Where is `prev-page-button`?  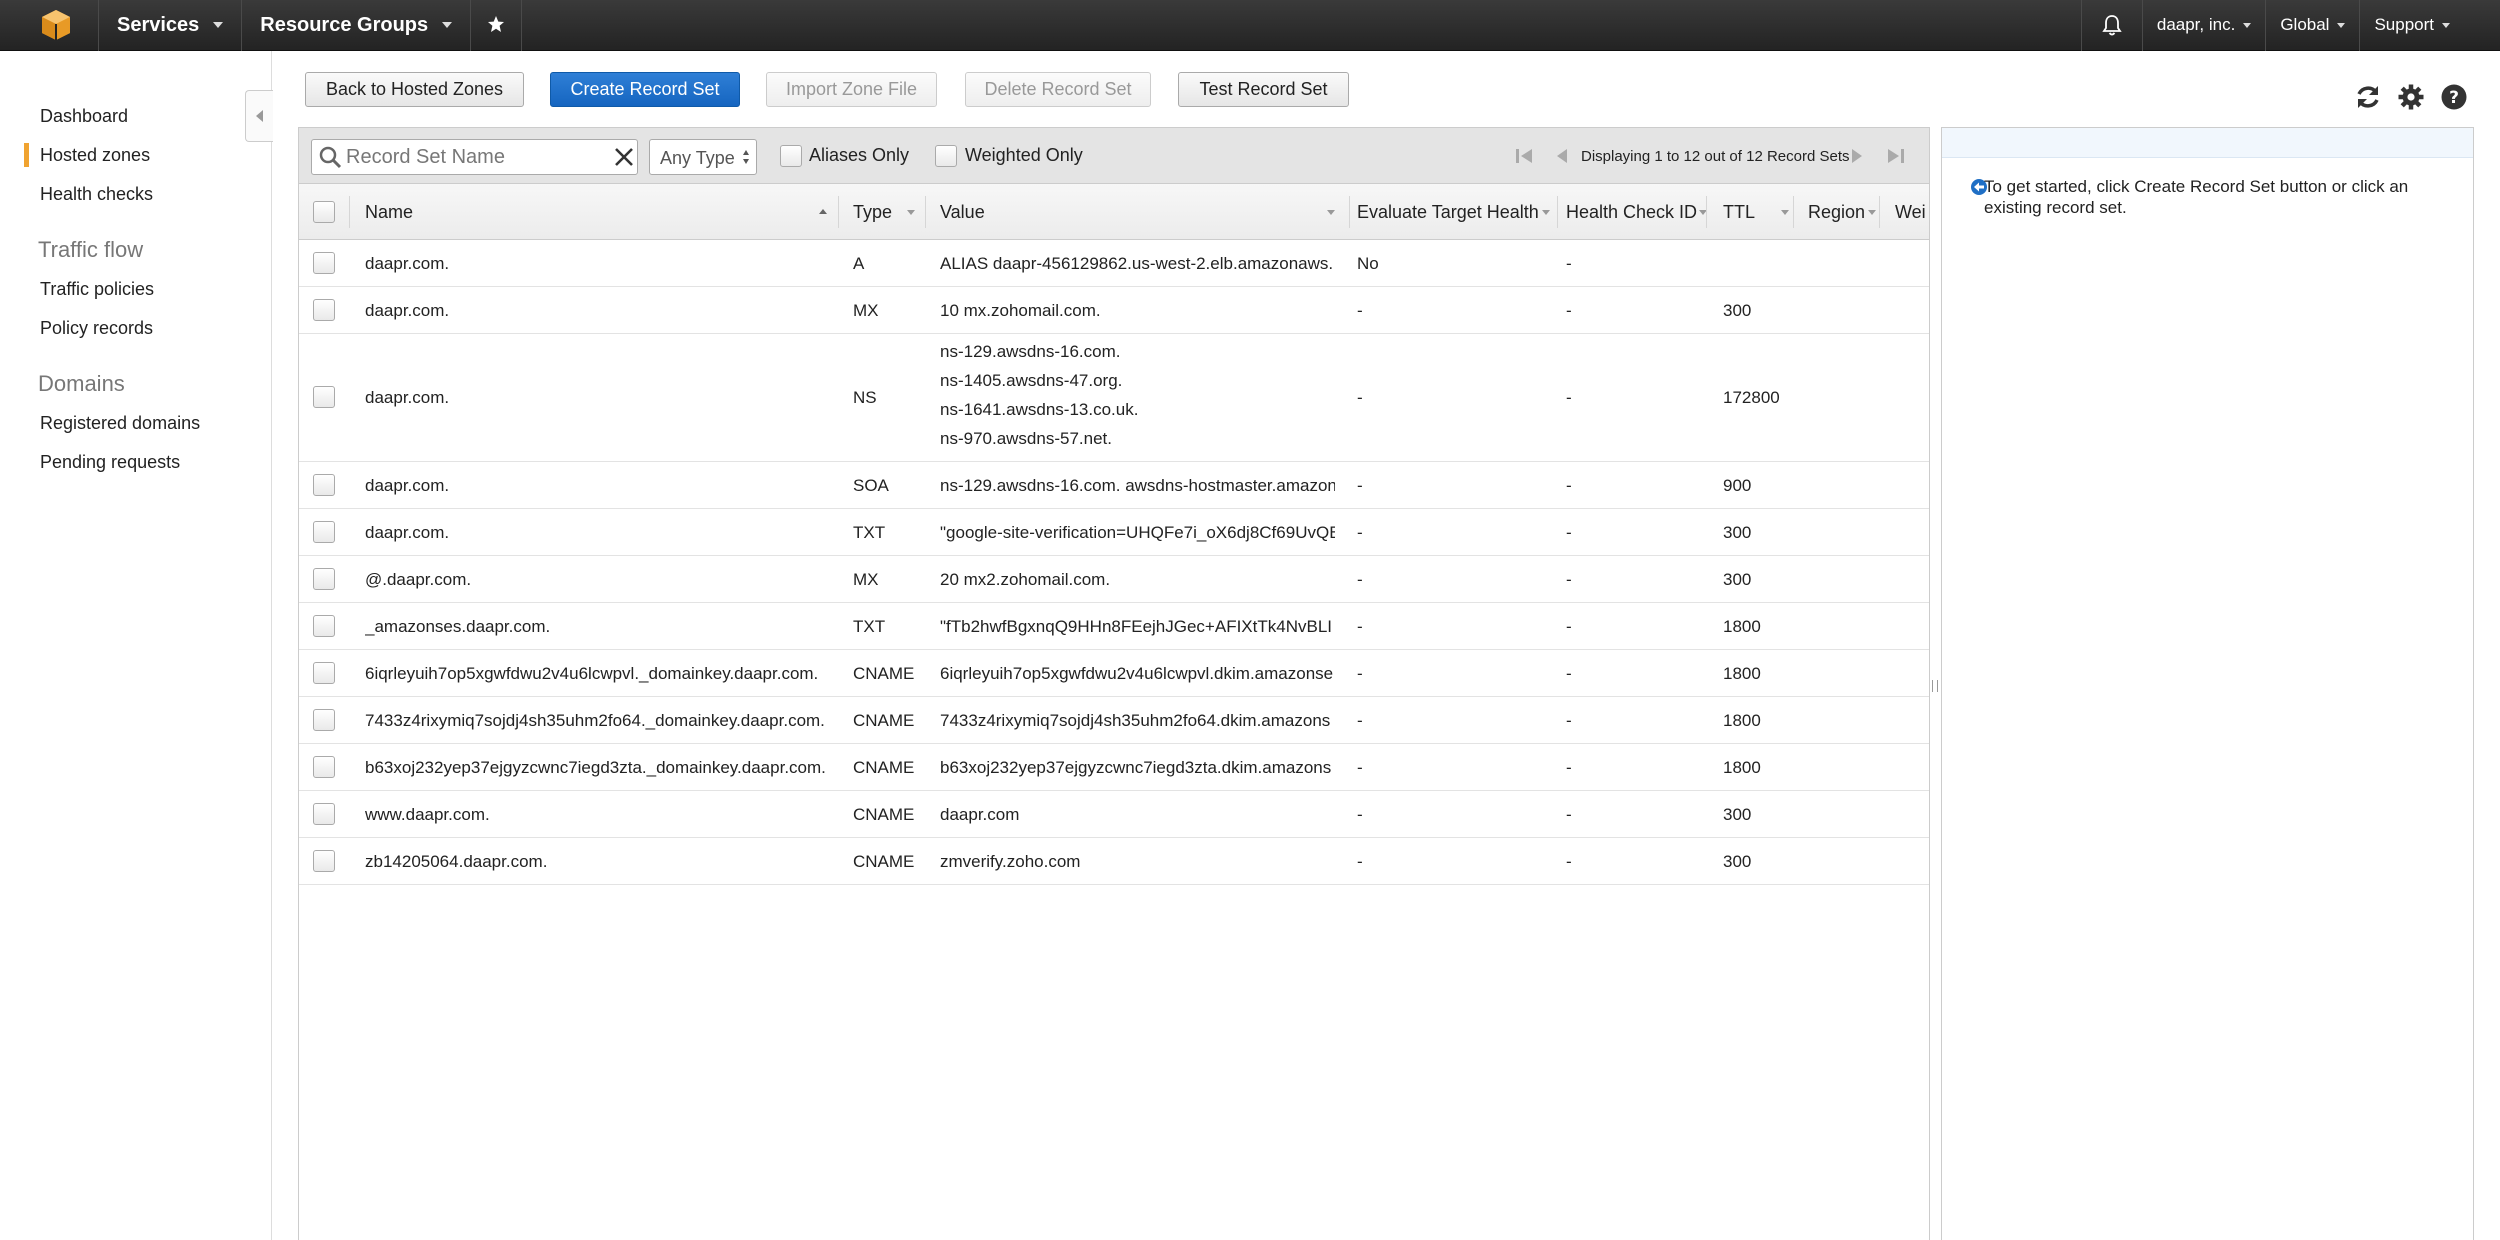 prev-page-button is located at coordinates (1562, 156).